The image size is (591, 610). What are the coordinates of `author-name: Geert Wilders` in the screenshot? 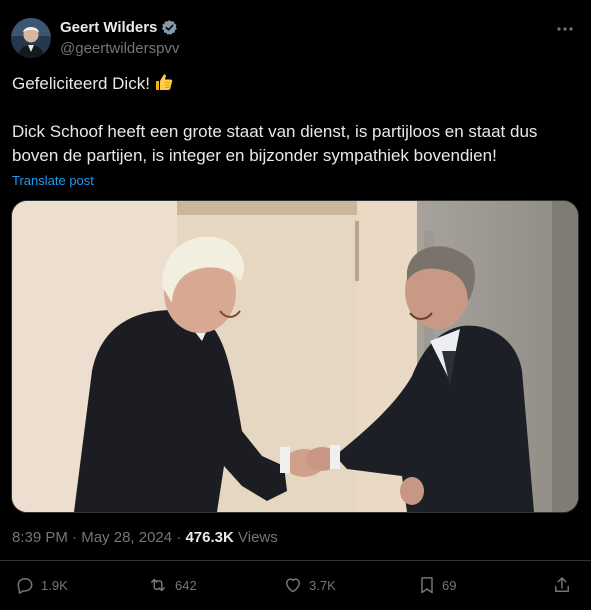 It's located at (108, 27).